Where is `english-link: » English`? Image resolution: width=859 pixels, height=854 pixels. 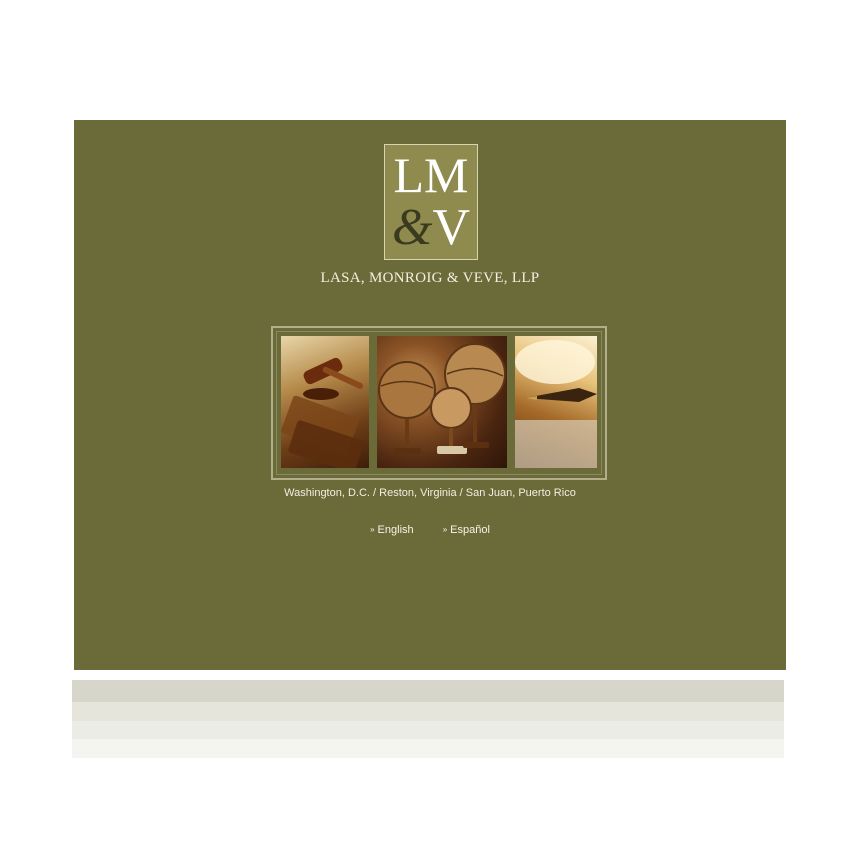
english-link: » English is located at coordinates (392, 530).